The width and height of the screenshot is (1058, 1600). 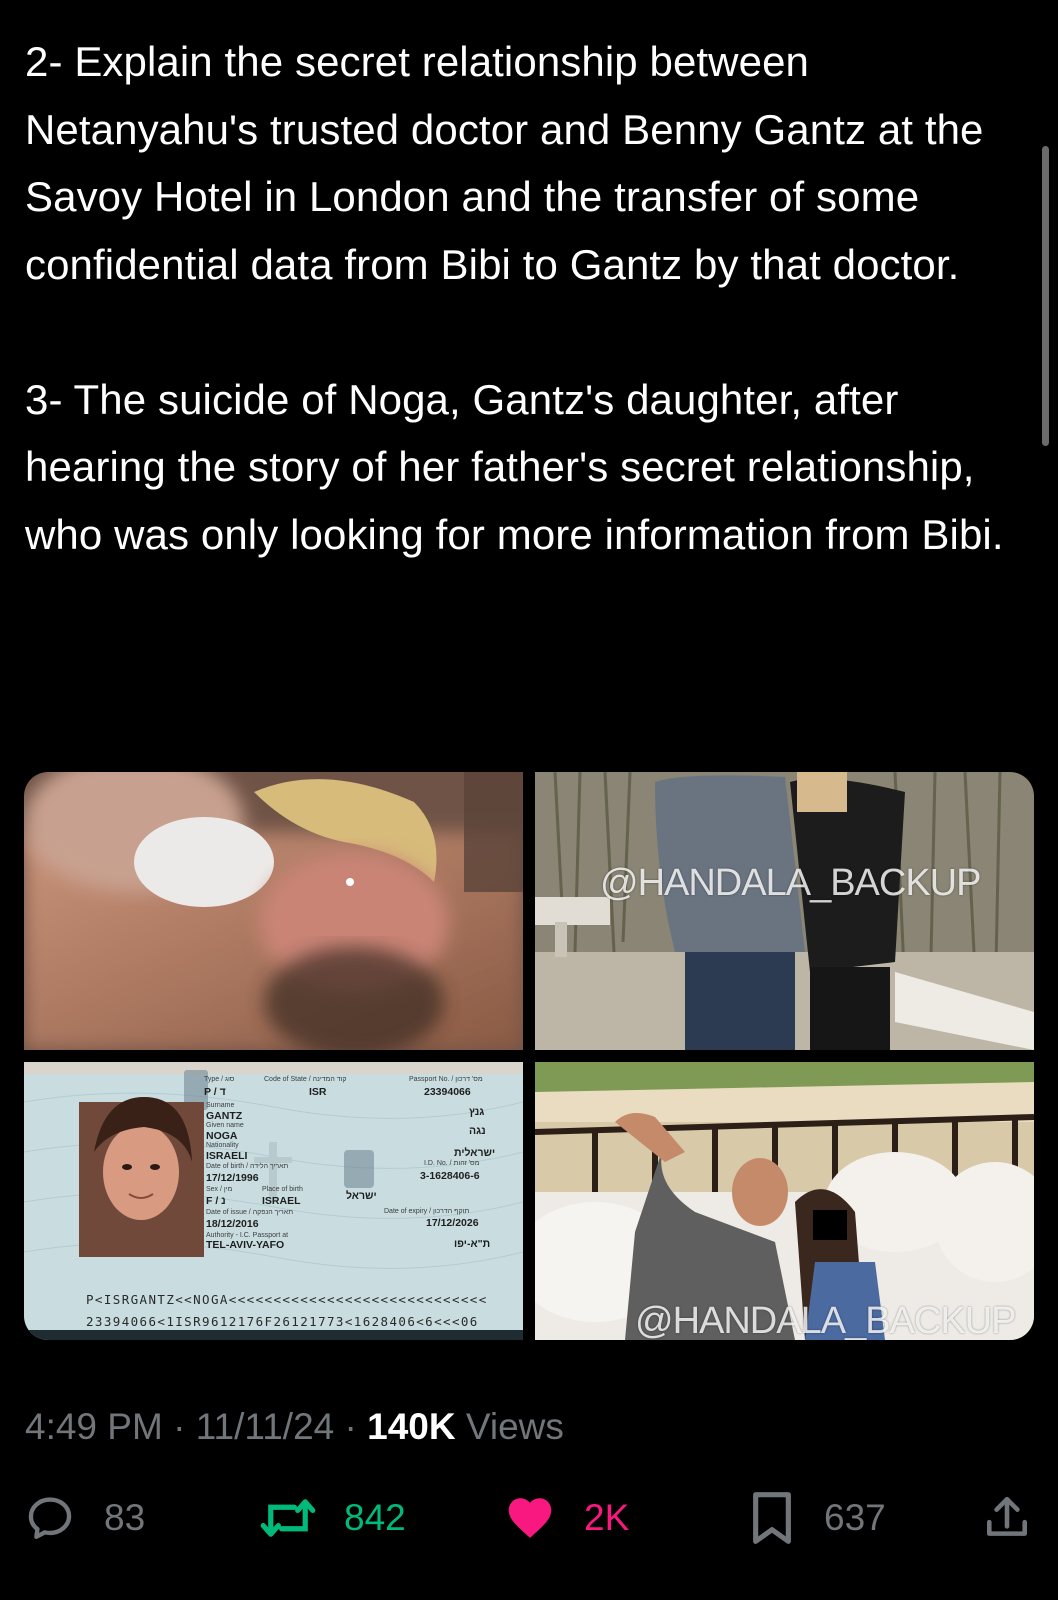 What do you see at coordinates (477, 1112) in the screenshot?
I see `passport-surname-he: גנץ` at bounding box center [477, 1112].